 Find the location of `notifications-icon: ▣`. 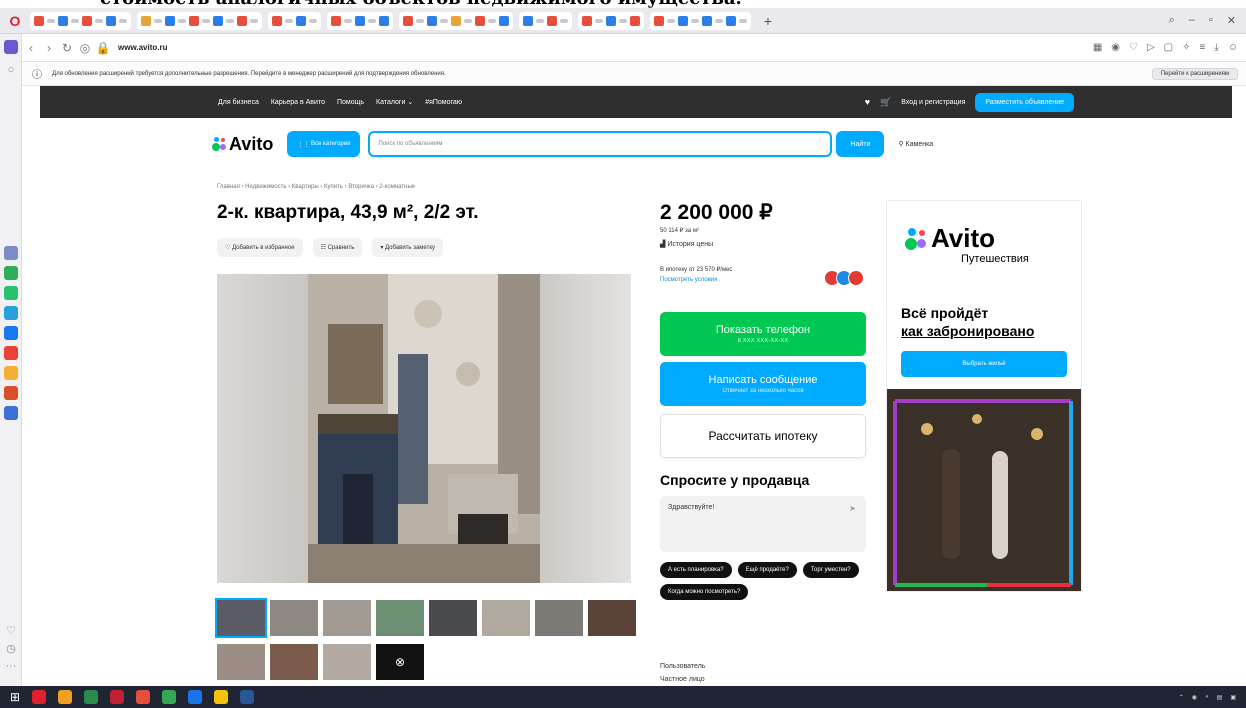

notifications-icon: ▣ is located at coordinates (1233, 697).